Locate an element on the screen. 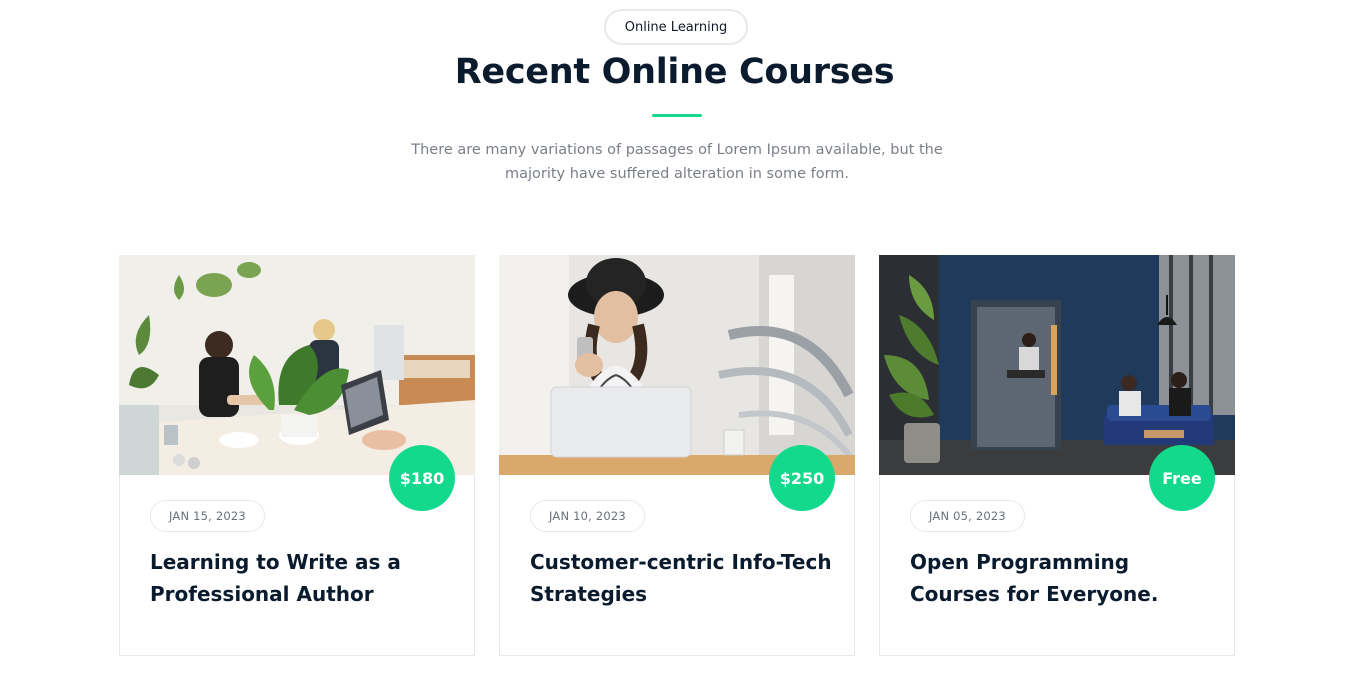 This screenshot has width=1349, height=682. price-badge: $250 is located at coordinates (802, 478).